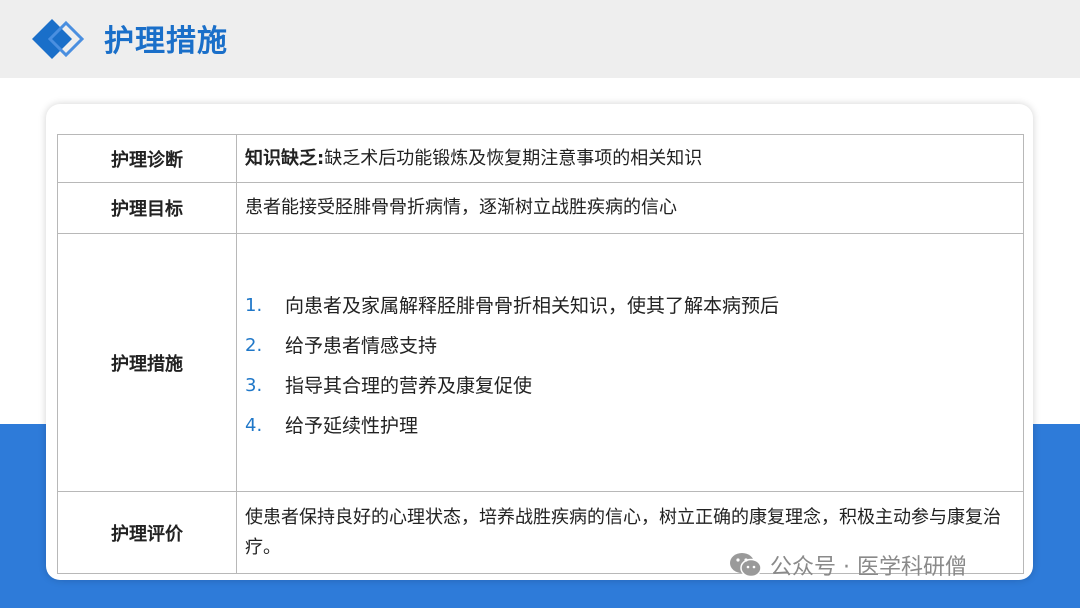 This screenshot has height=608, width=1080. I want to click on watermark-text: 公众号 · 医学科研僧, so click(868, 567).